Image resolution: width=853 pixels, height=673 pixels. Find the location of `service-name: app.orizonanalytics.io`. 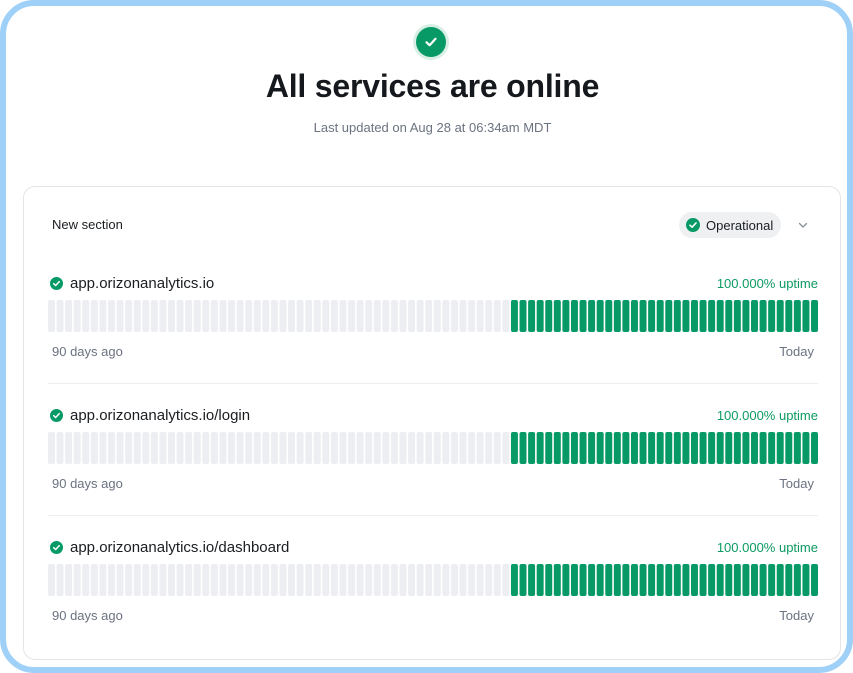

service-name: app.orizonanalytics.io is located at coordinates (142, 283).